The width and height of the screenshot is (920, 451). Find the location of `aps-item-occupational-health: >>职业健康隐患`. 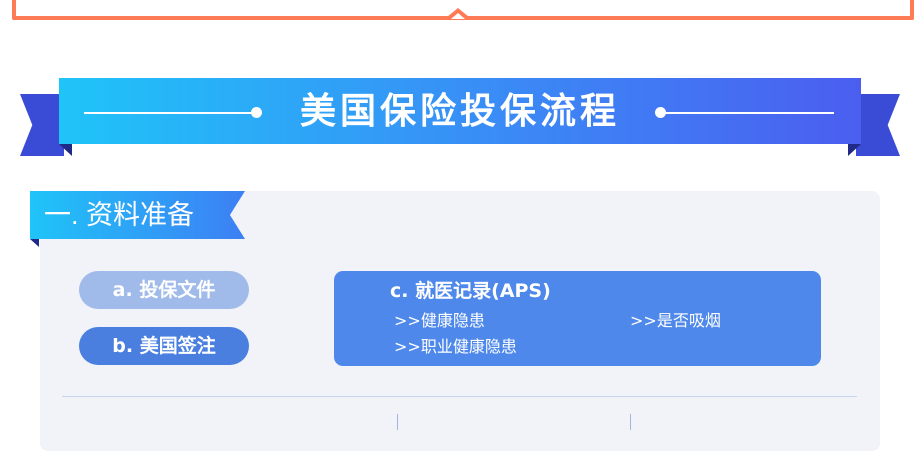

aps-item-occupational-health: >>职业健康隐患 is located at coordinates (455, 346).